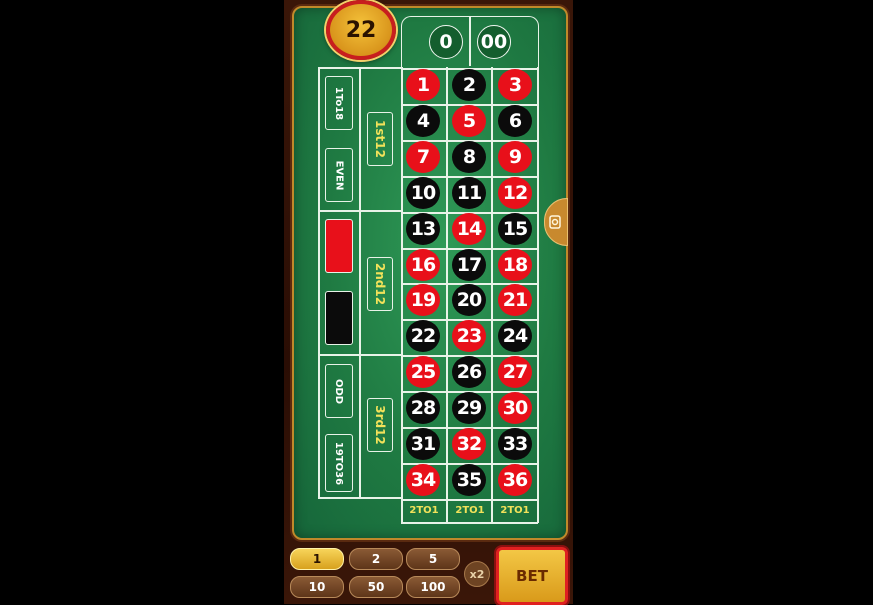  Describe the element at coordinates (469, 444) in the screenshot. I see `bet-number-32: 32` at that location.